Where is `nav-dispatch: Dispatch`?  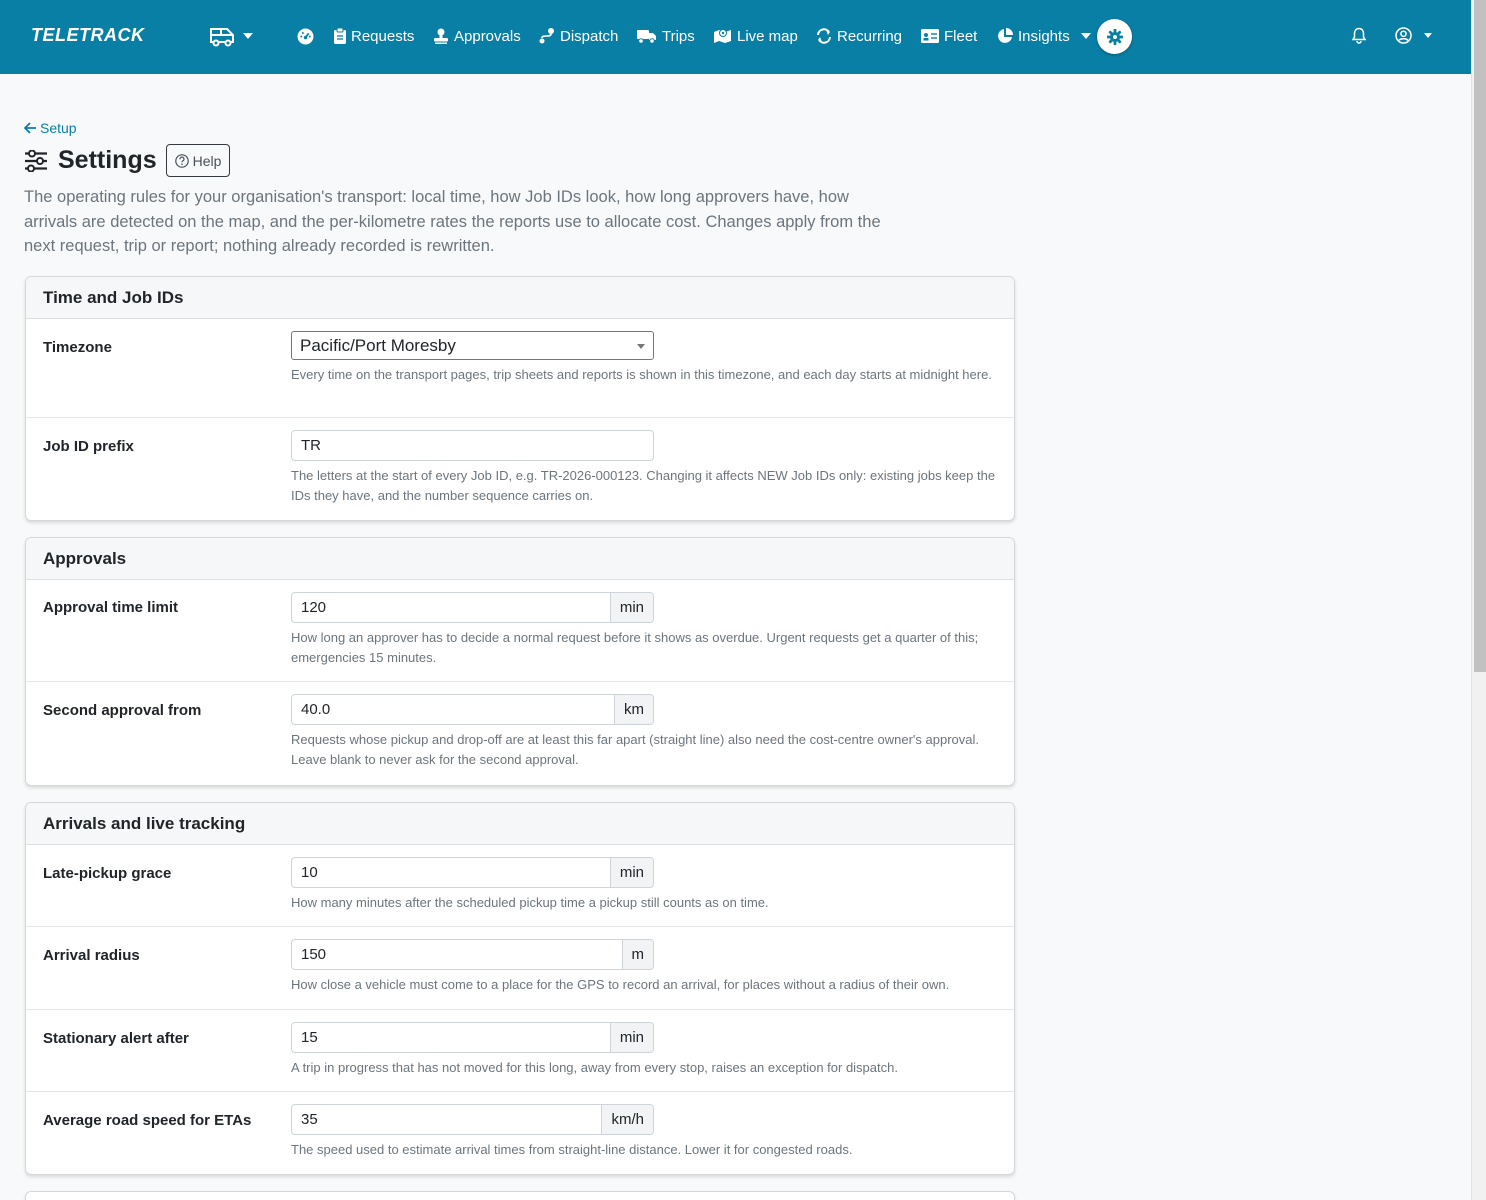 nav-dispatch: Dispatch is located at coordinates (578, 36).